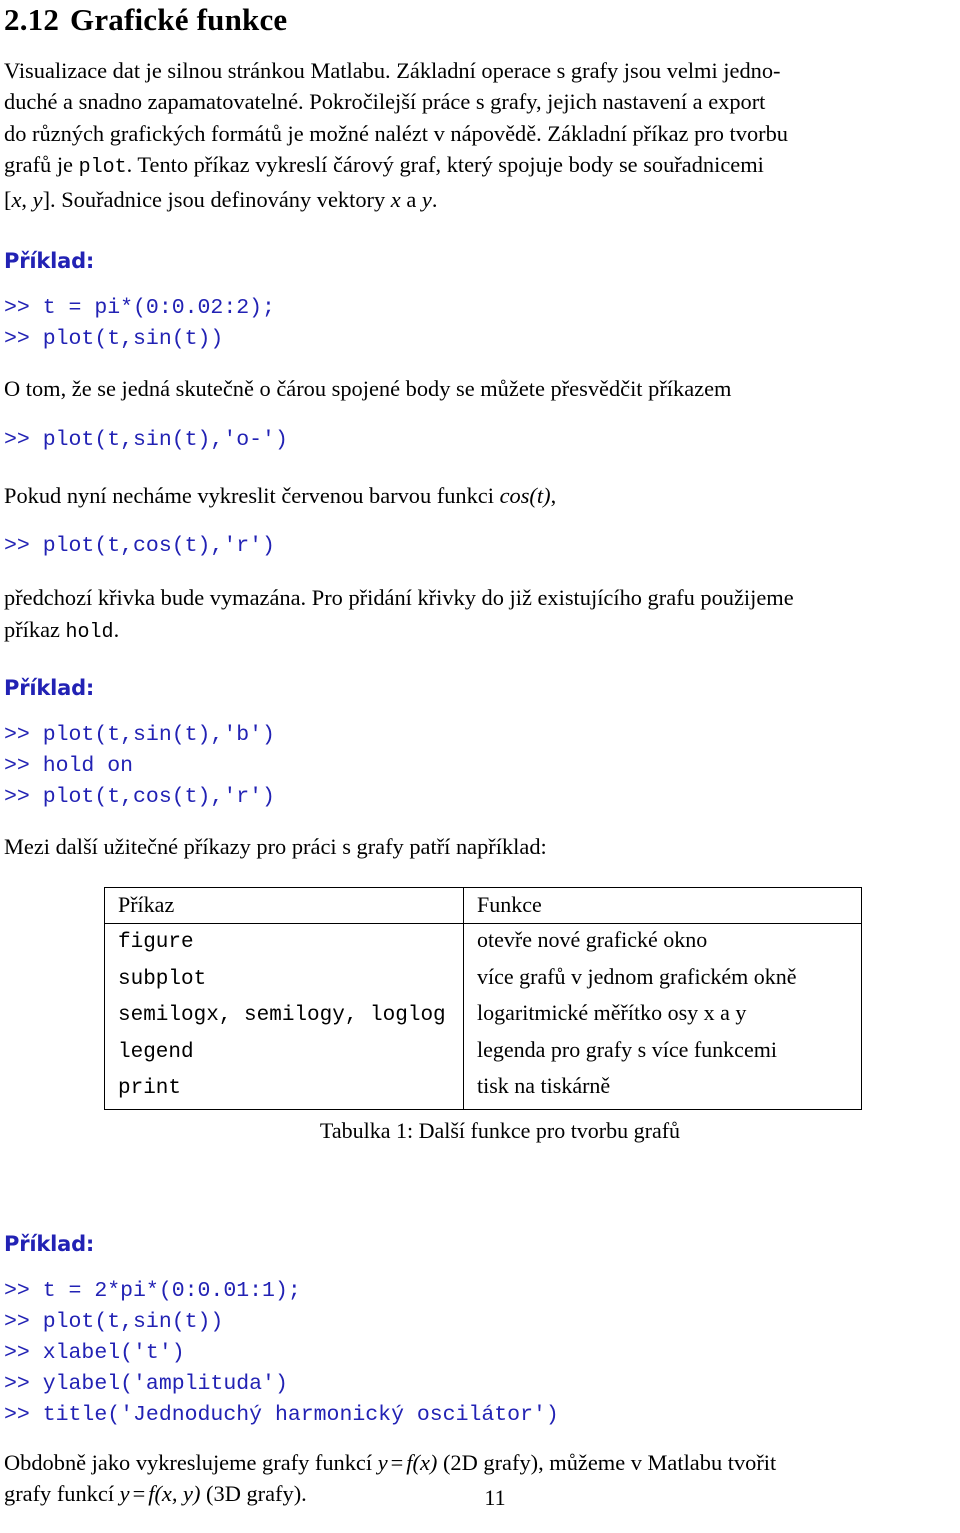  Describe the element at coordinates (525, 495) in the screenshot. I see `math-cos-t: cos(t)` at that location.